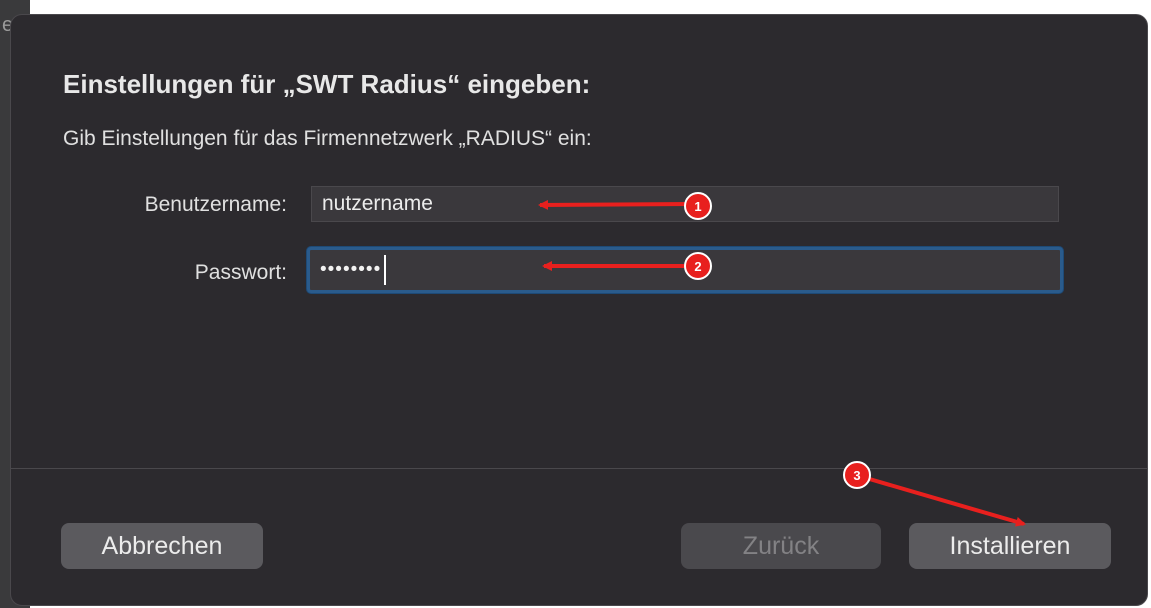 The height and width of the screenshot is (608, 1151). Describe the element at coordinates (215, 204) in the screenshot. I see `username-label: Benutzername:` at that location.